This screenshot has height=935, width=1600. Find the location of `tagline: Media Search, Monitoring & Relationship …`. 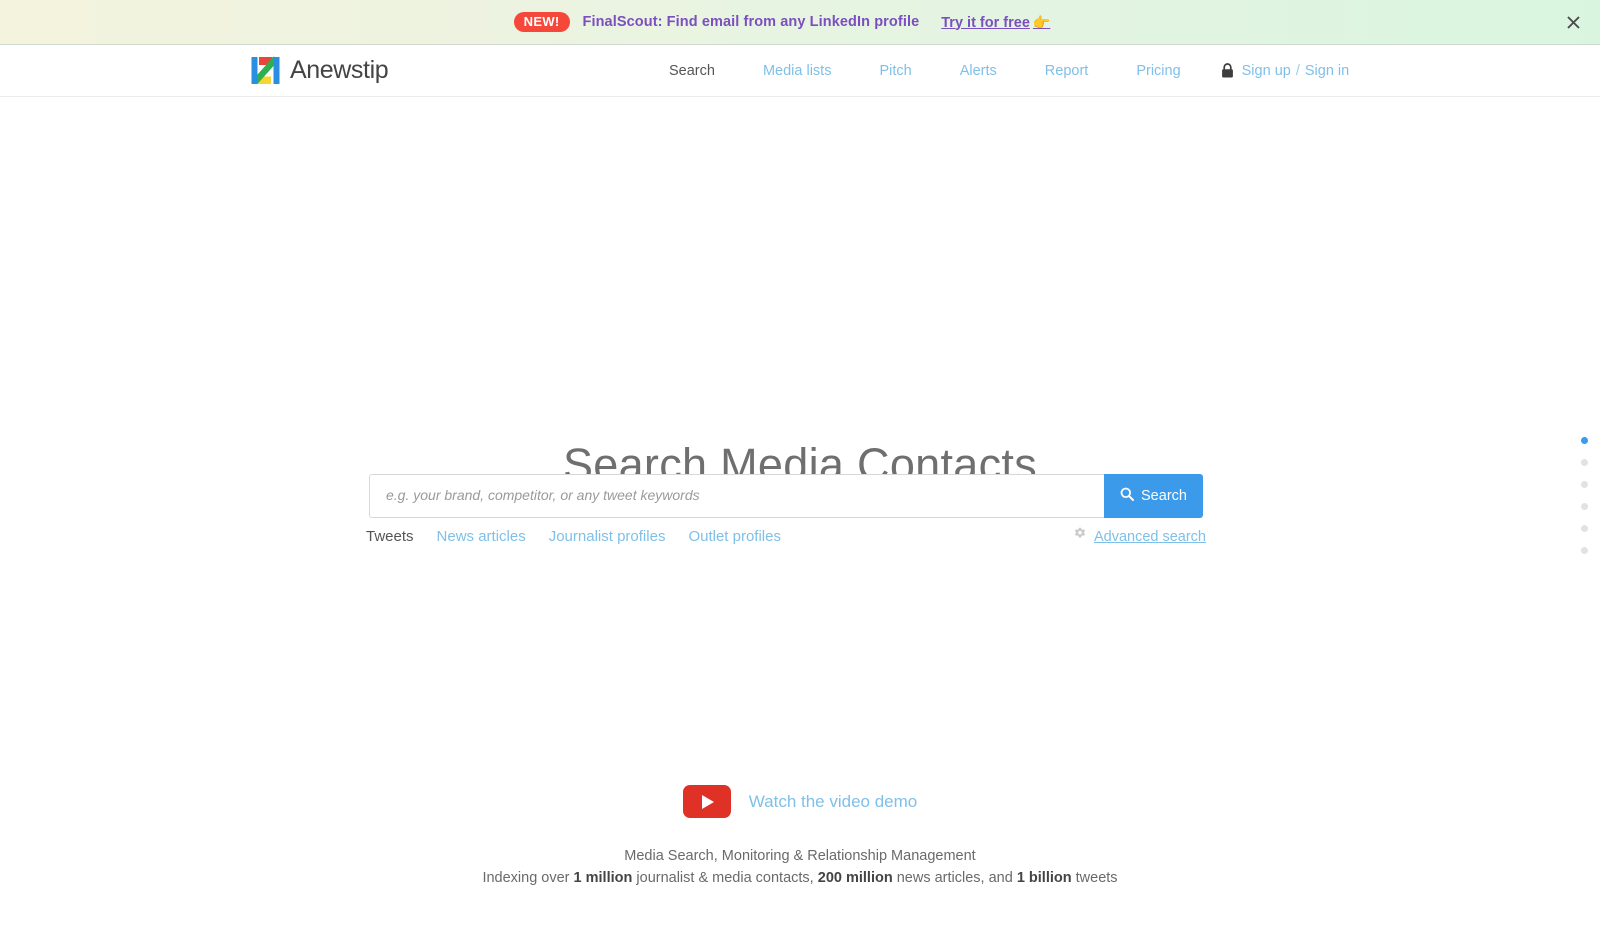

tagline: Media Search, Monitoring & Relationship … is located at coordinates (800, 856).